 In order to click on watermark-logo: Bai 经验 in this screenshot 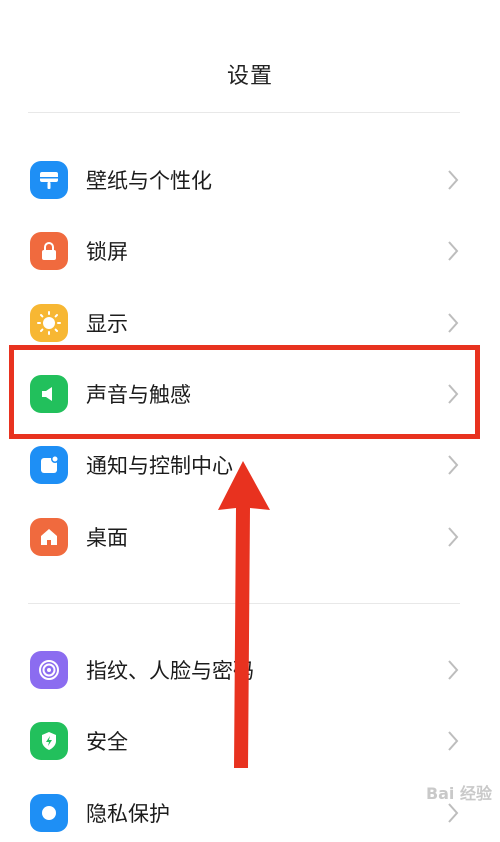, I will do `click(458, 793)`.